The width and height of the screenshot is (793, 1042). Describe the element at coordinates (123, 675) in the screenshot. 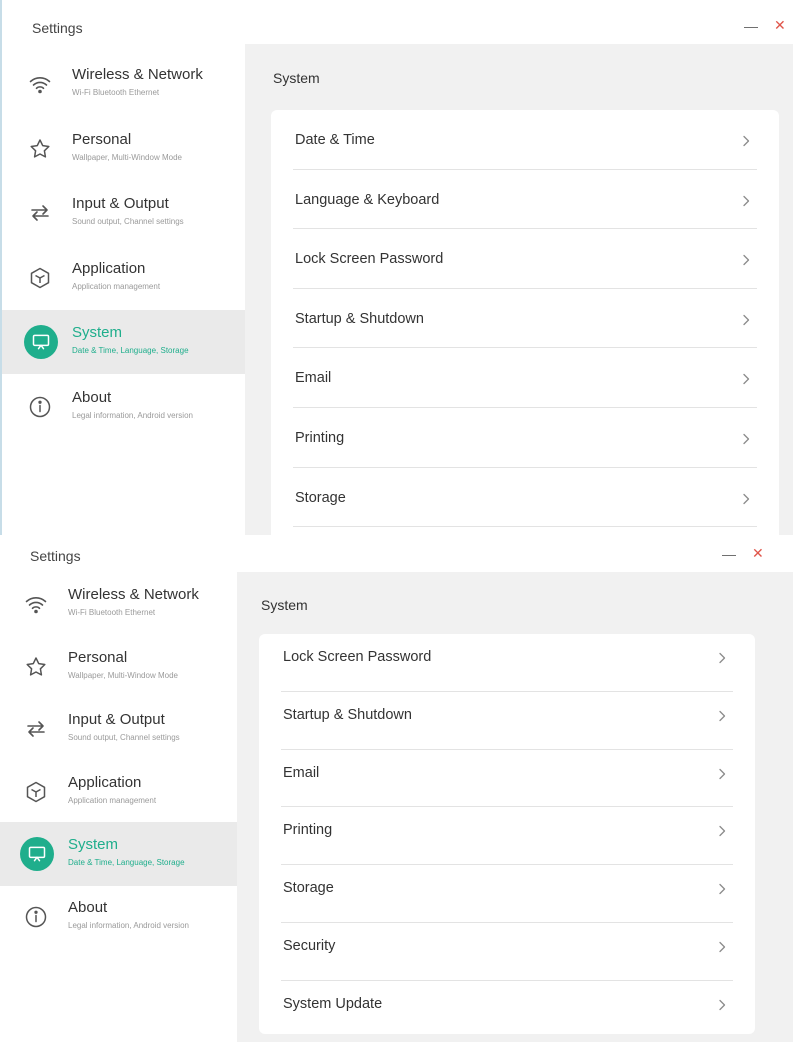

I see `sidebar-item-subtitle: Wallpaper, Multi-Window Mode` at that location.